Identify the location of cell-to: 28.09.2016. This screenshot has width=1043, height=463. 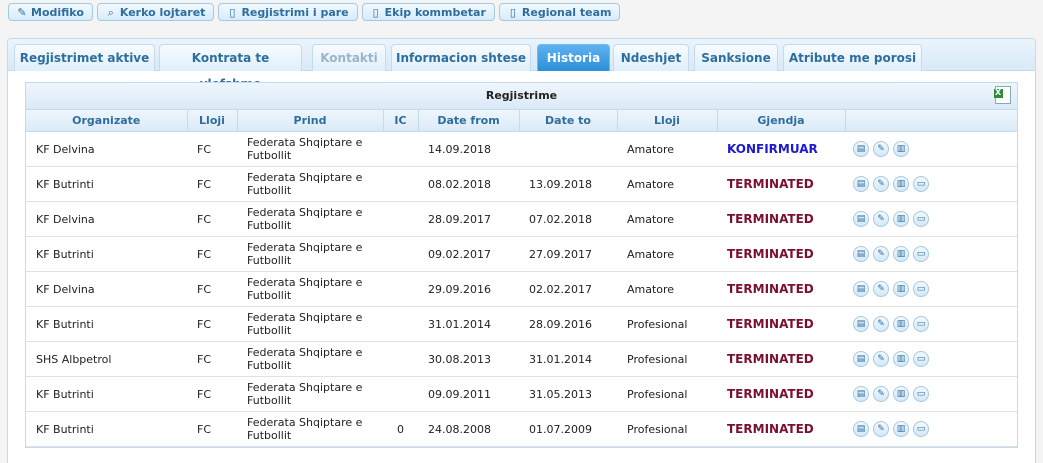
(568, 324).